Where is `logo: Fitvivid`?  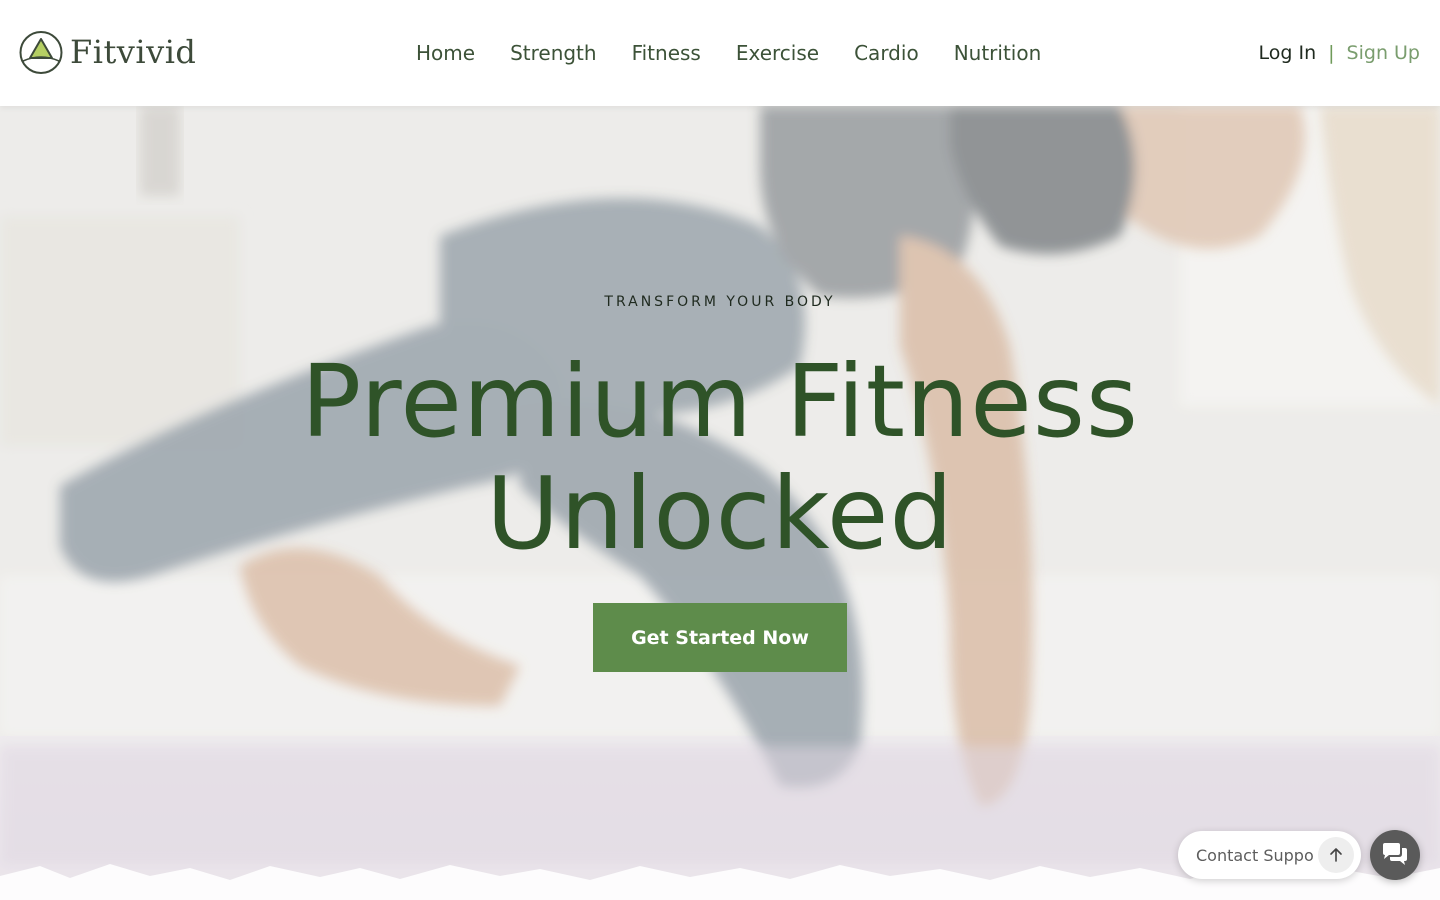
logo: Fitvivid is located at coordinates (107, 52).